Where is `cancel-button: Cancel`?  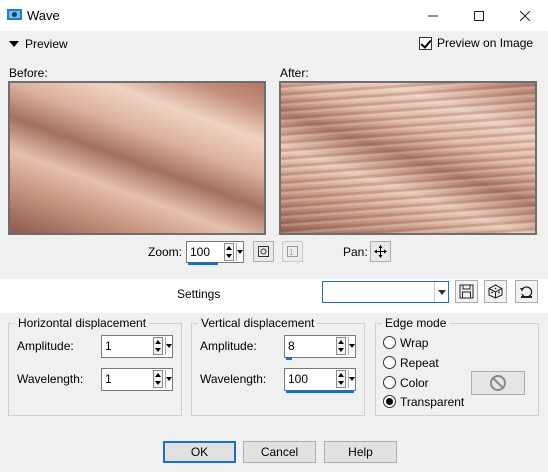 cancel-button: Cancel is located at coordinates (279, 452).